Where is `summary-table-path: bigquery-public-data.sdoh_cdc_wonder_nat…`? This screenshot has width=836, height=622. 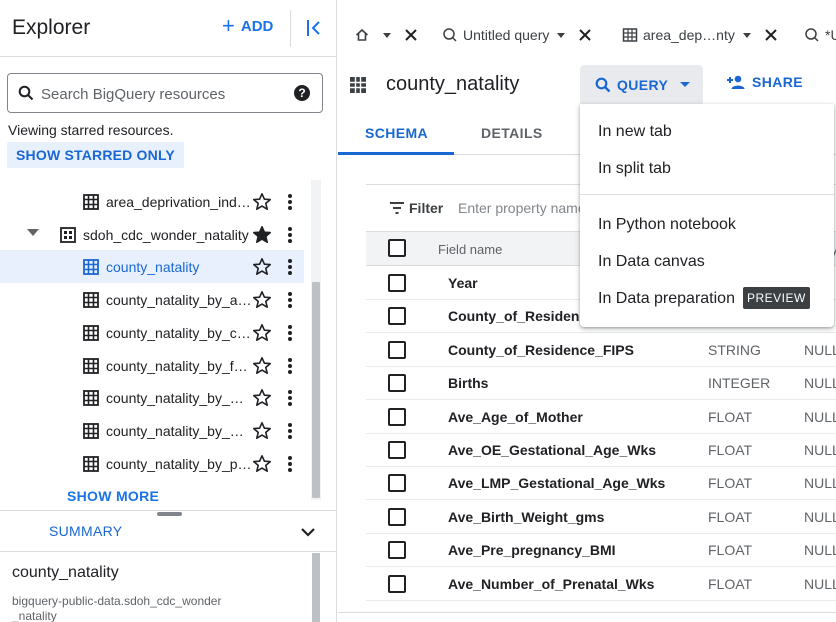
summary-table-path: bigquery-public-data.sdoh_cdc_wonder_nat… is located at coordinates (117, 608).